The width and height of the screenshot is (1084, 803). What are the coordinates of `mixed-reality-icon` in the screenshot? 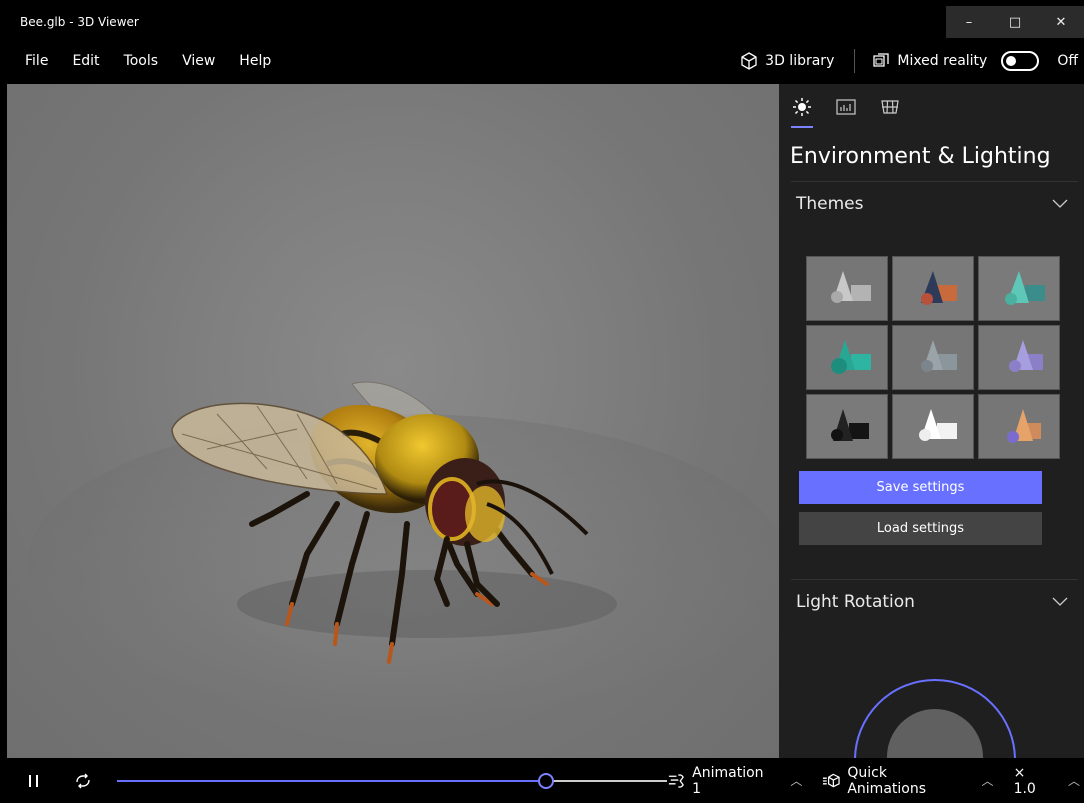 It's located at (881, 60).